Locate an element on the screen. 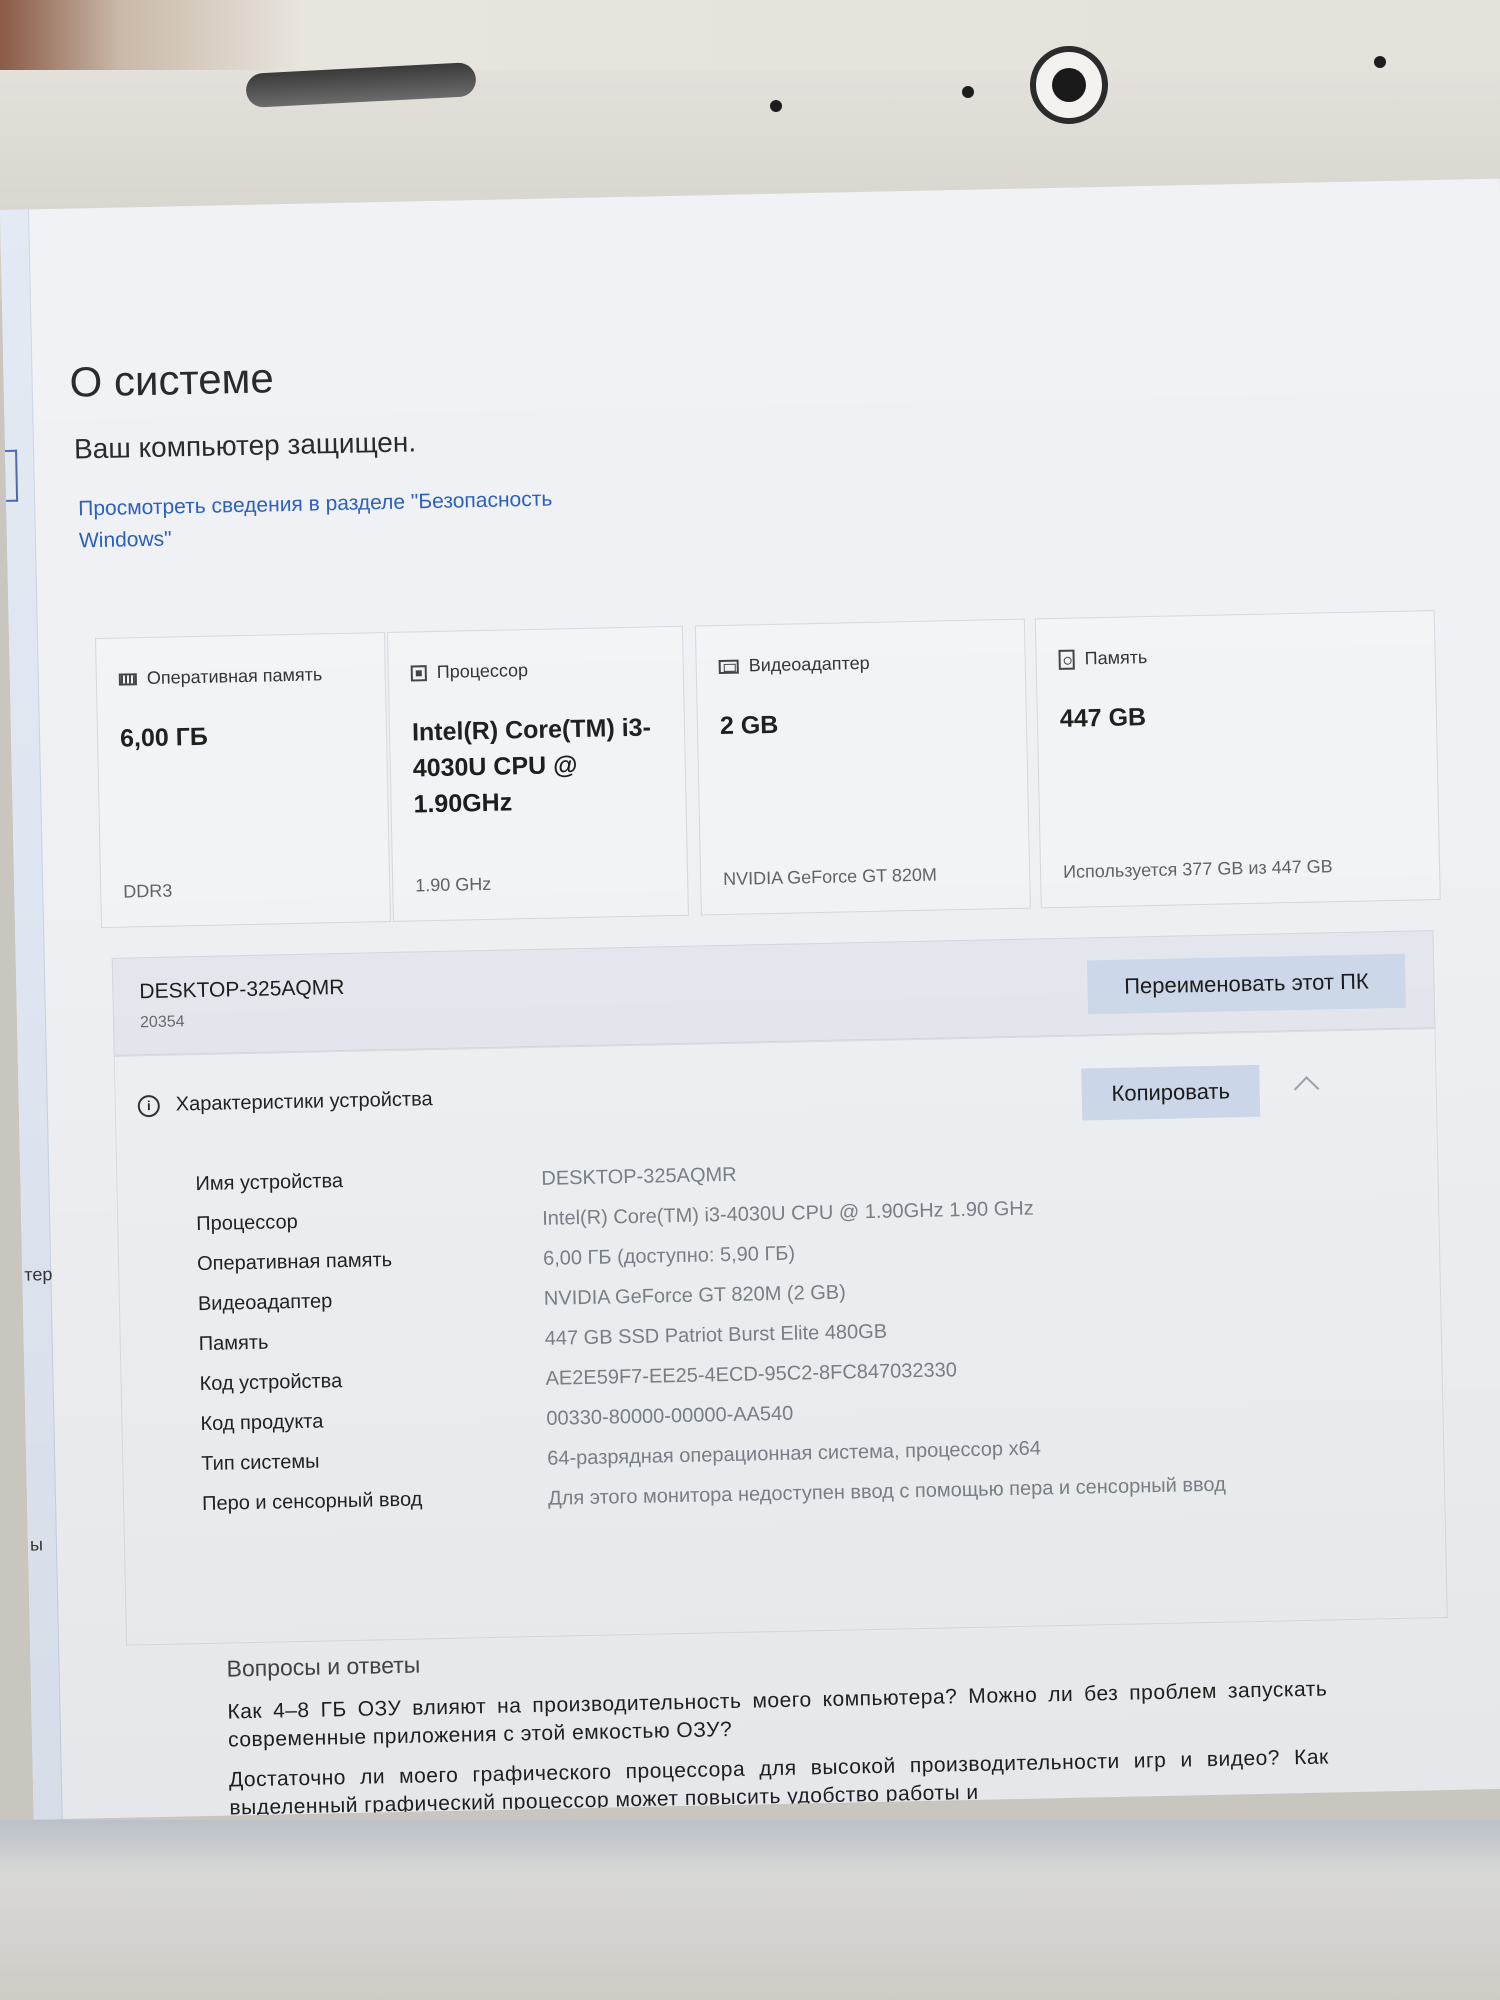  spec-key: Видеоадаптер is located at coordinates (265, 1303).